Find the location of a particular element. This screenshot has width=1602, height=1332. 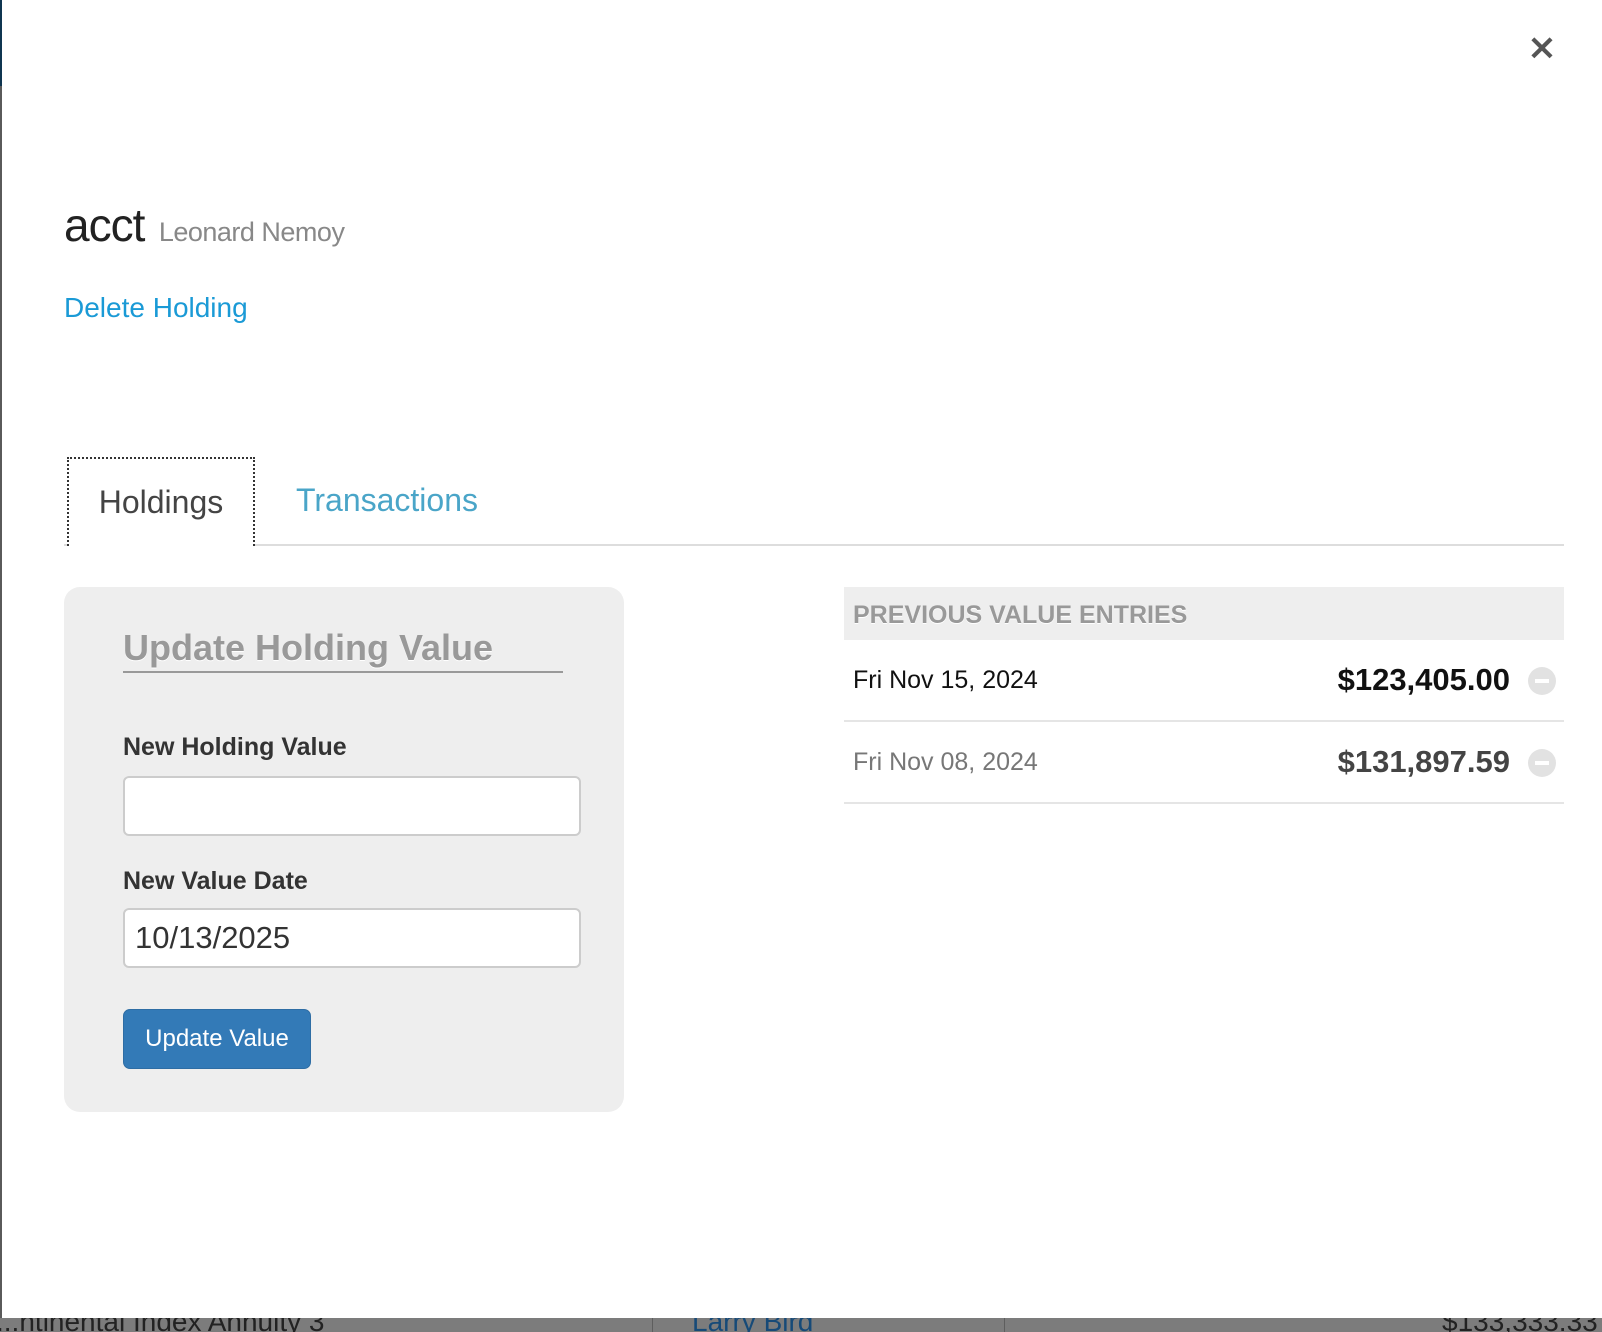

modal-title: acct Leonard Nemoy is located at coordinates (204, 225).